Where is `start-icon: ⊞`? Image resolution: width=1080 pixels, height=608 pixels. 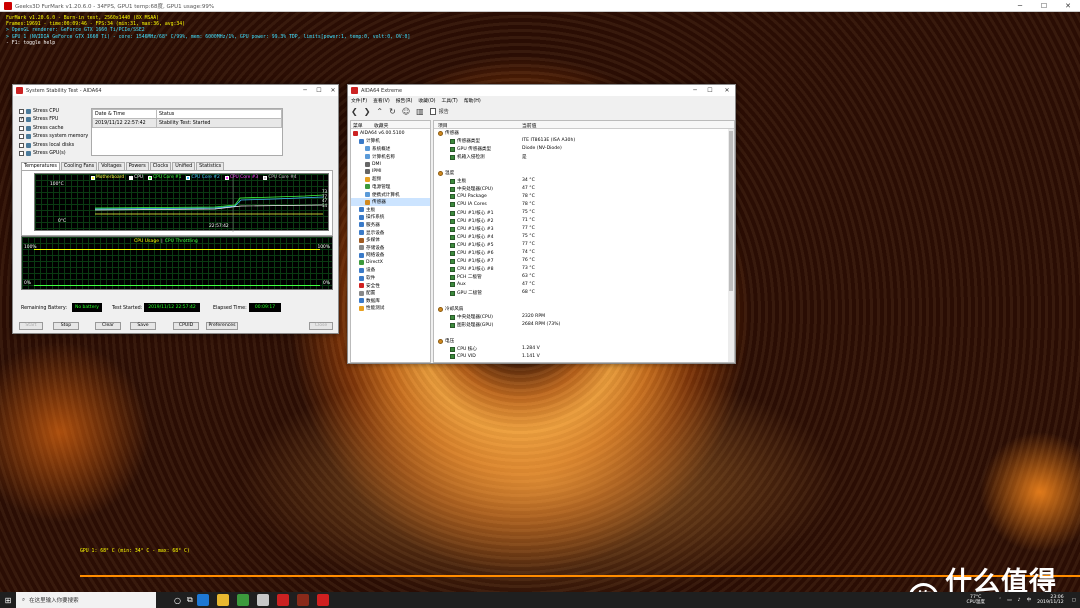
start-icon: ⊞ is located at coordinates (8, 600).